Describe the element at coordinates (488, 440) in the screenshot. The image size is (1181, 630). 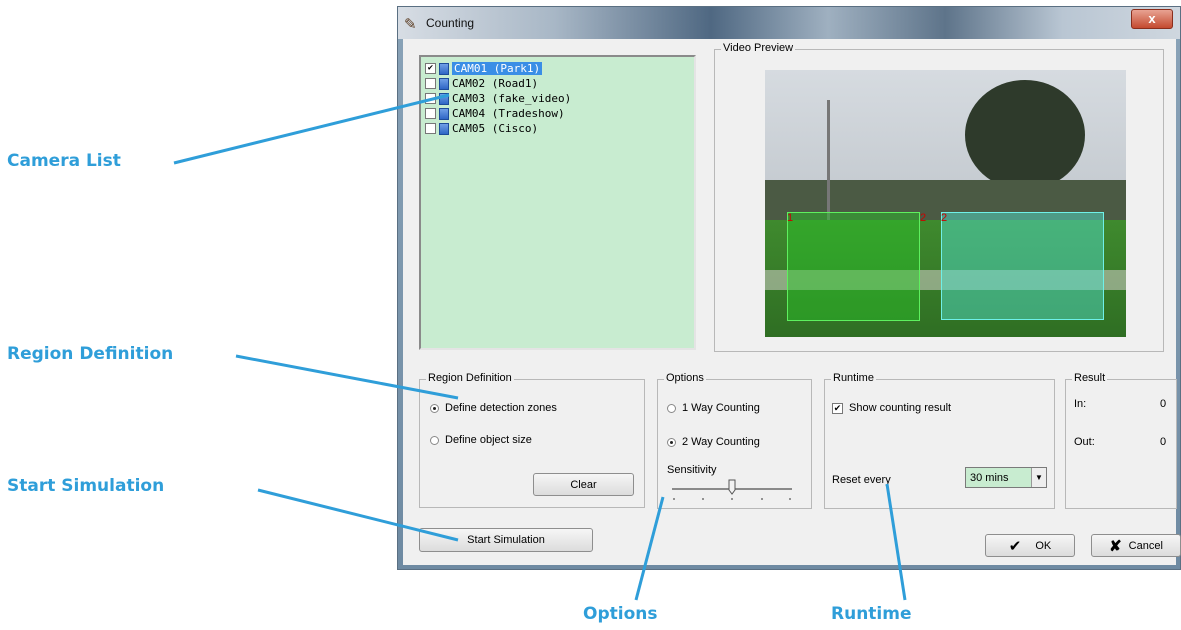
I see `radio-label: Define object size` at that location.